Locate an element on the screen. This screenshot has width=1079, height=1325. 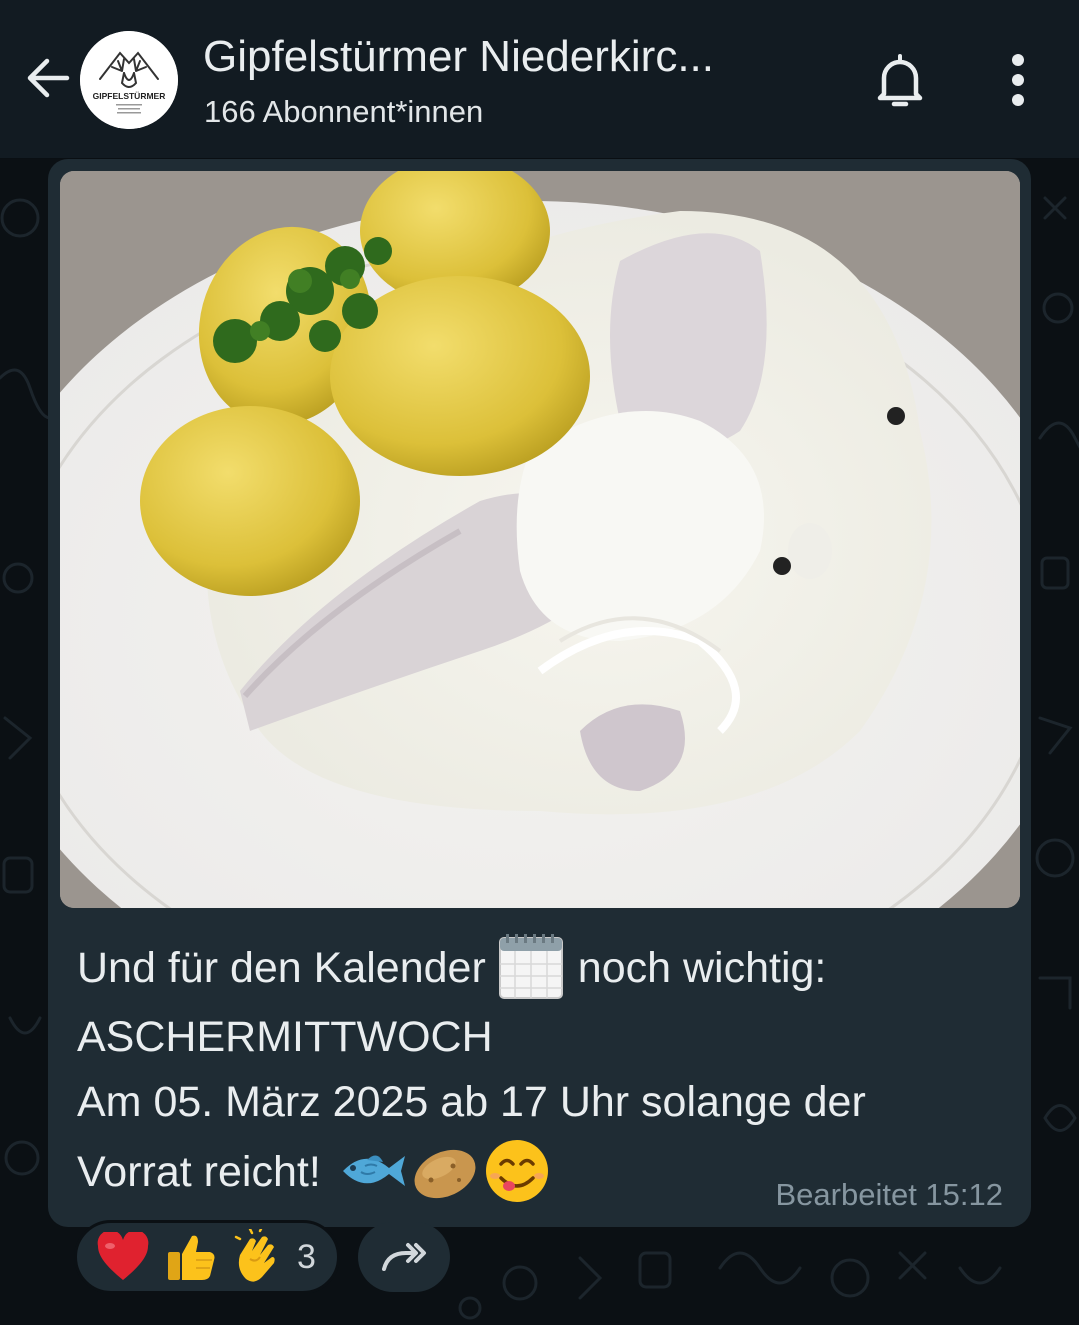
more-options-button is located at coordinates (1018, 80).